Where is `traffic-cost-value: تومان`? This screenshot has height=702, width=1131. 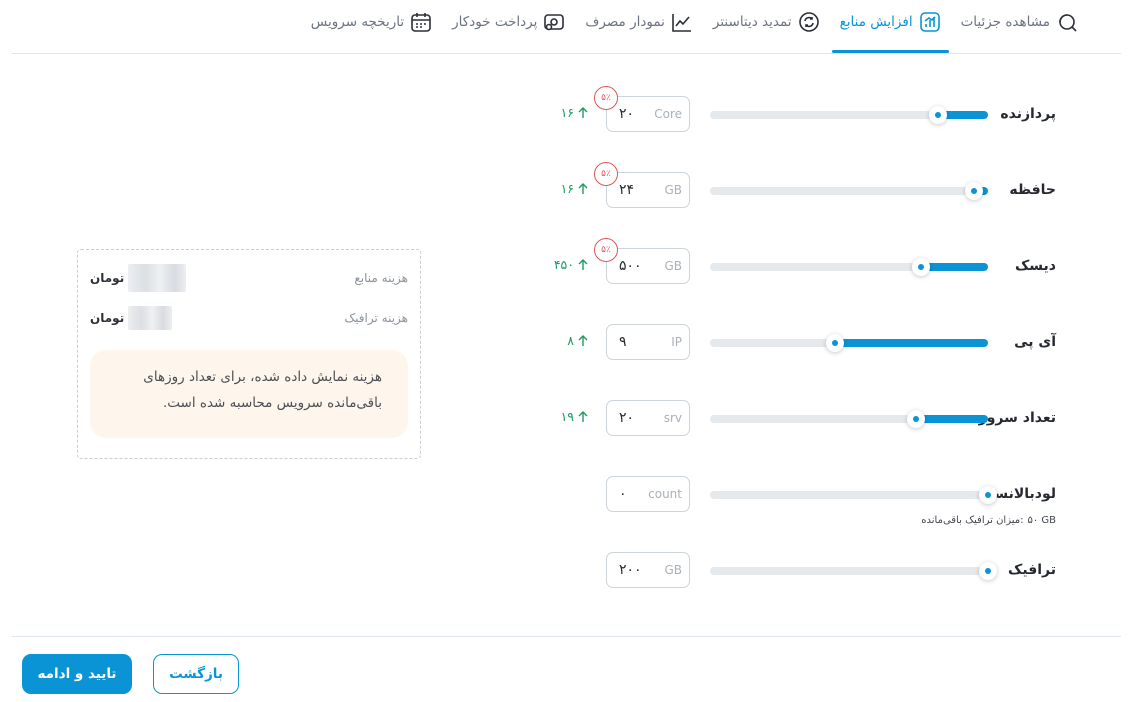
traffic-cost-value: تومان is located at coordinates (131, 318).